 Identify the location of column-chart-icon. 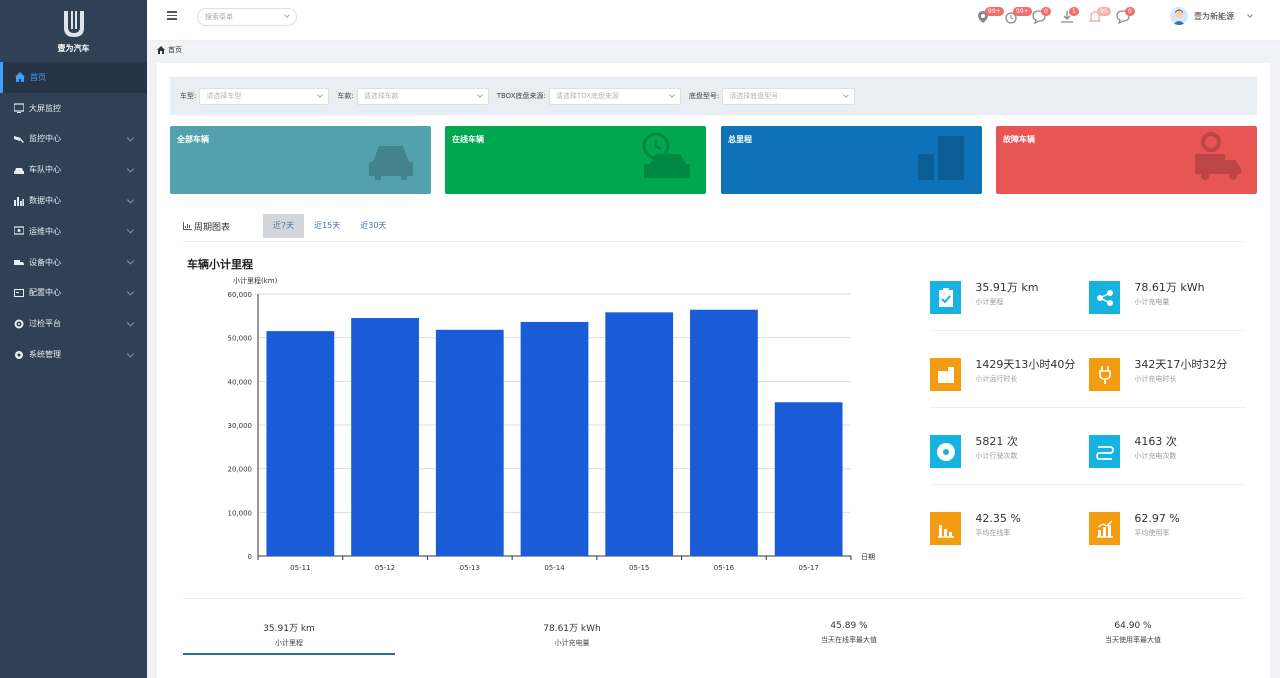
(946, 528).